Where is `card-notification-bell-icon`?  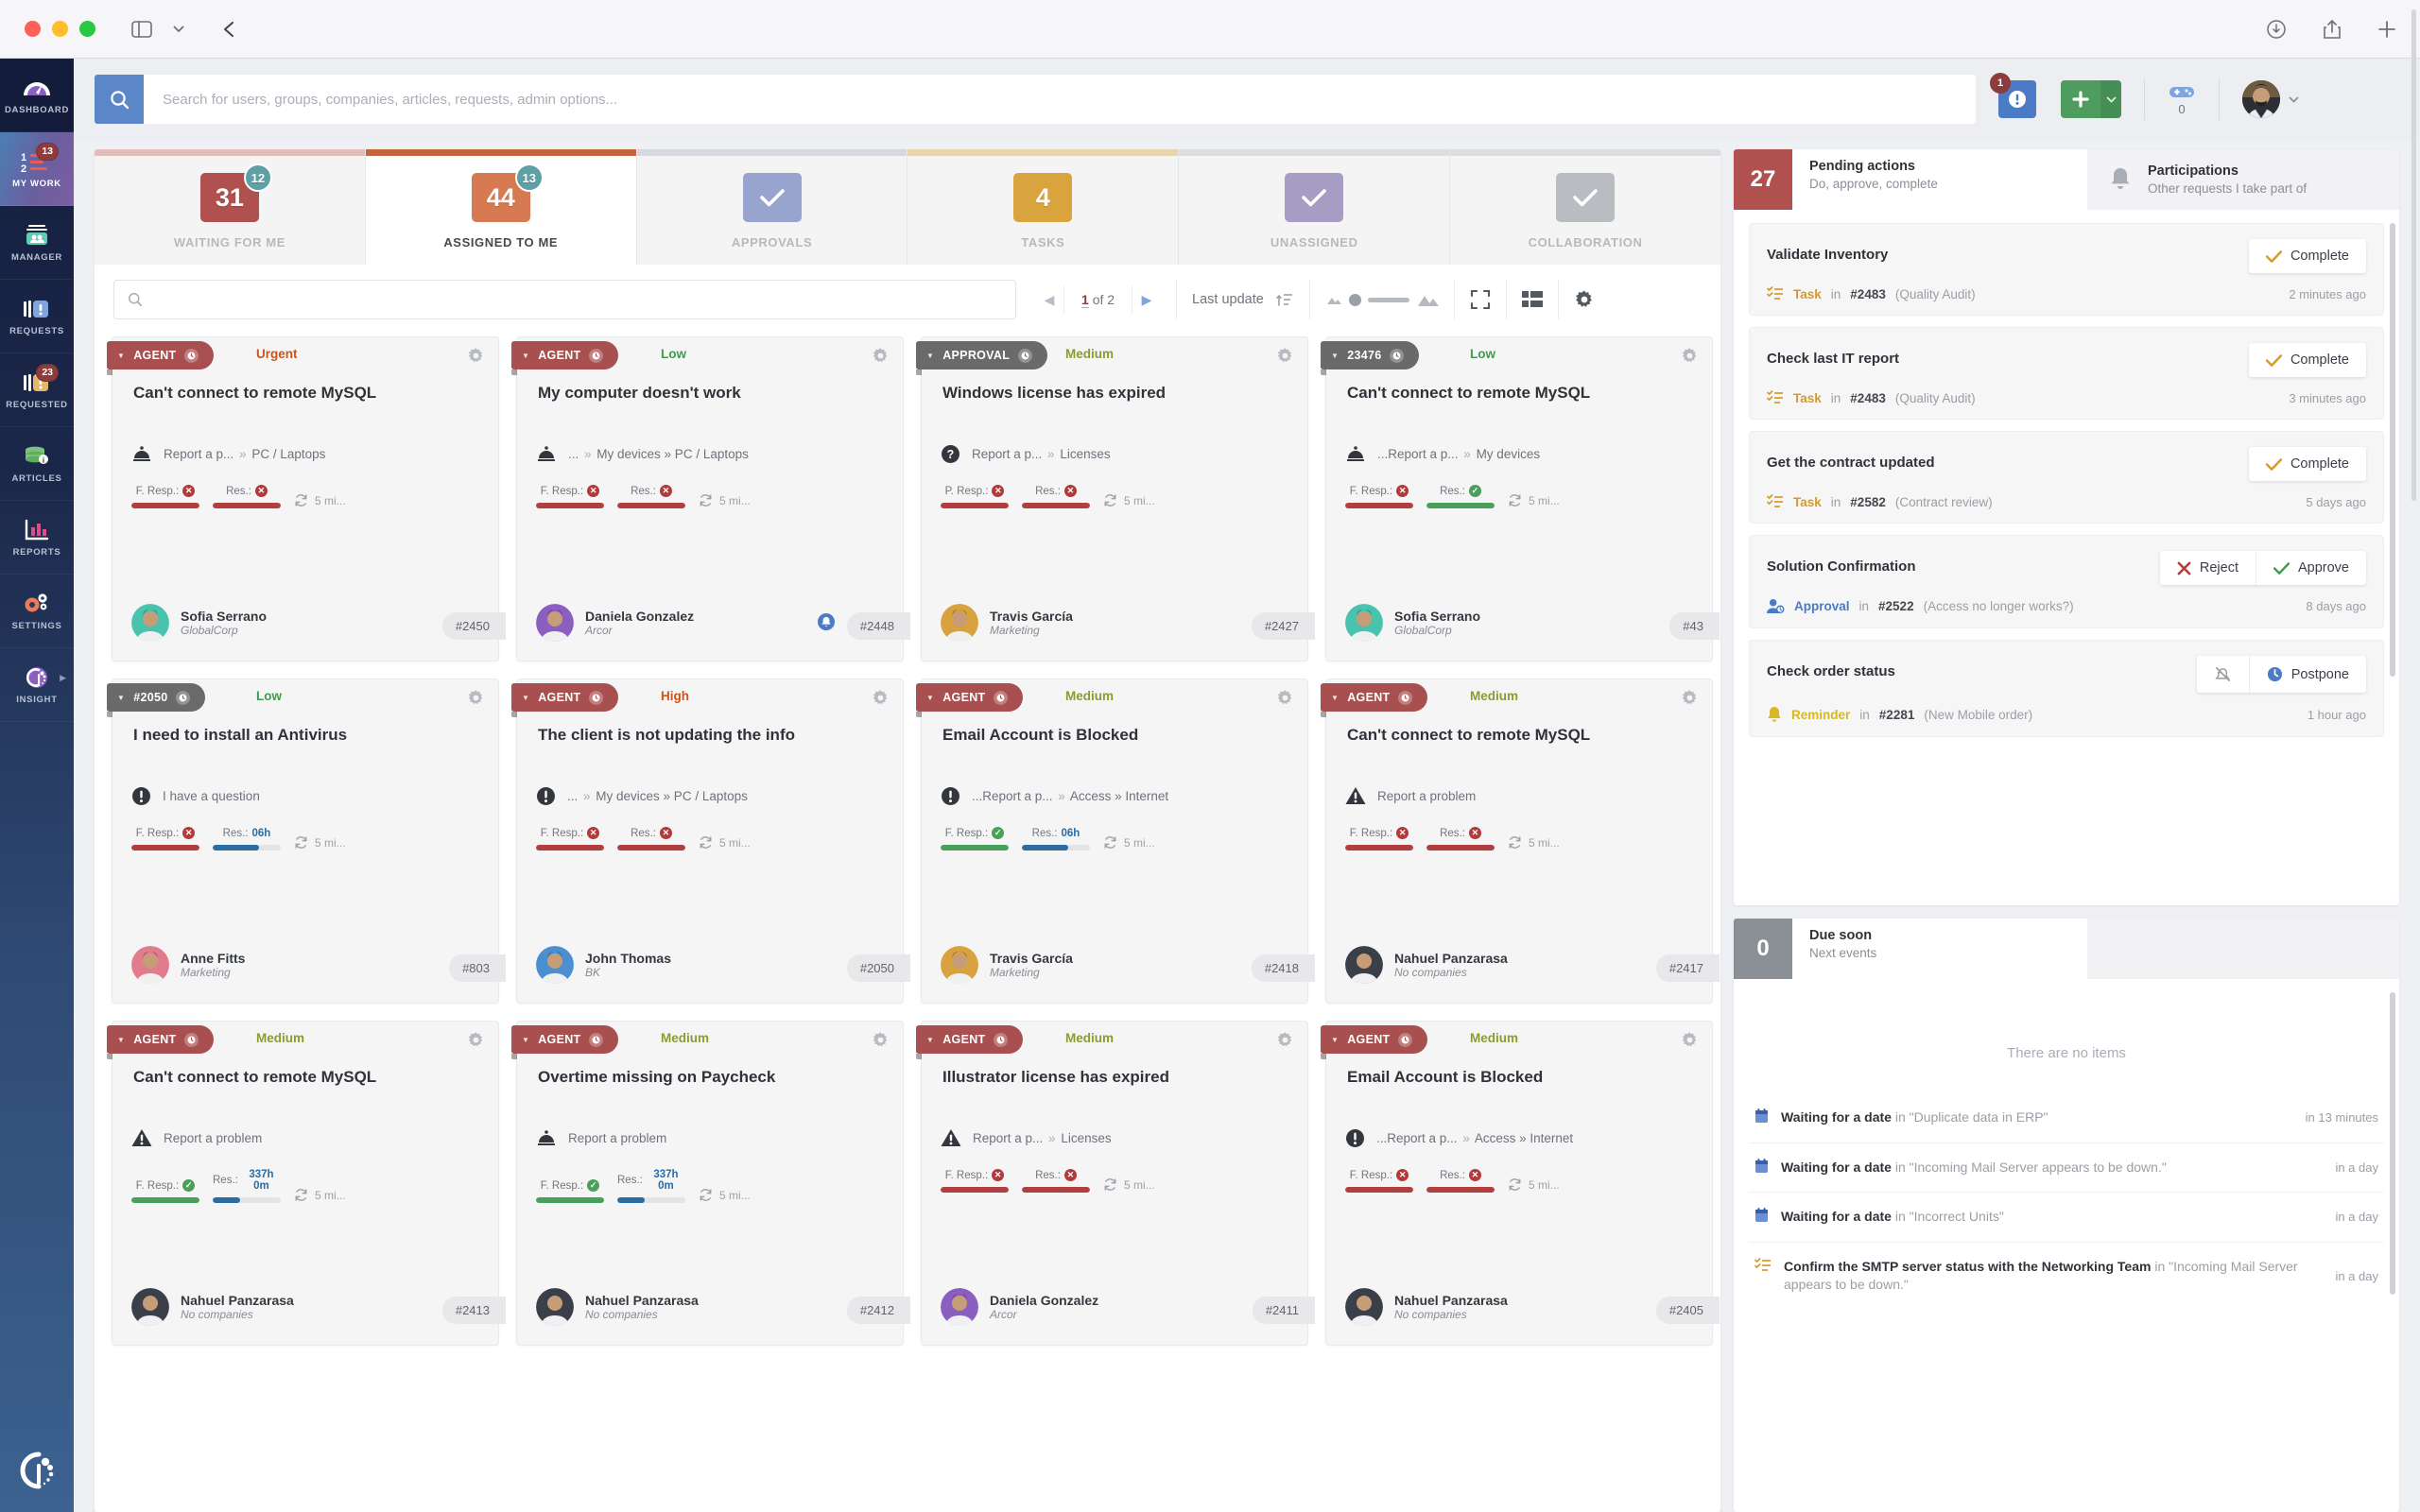
card-notification-bell-icon is located at coordinates (826, 621).